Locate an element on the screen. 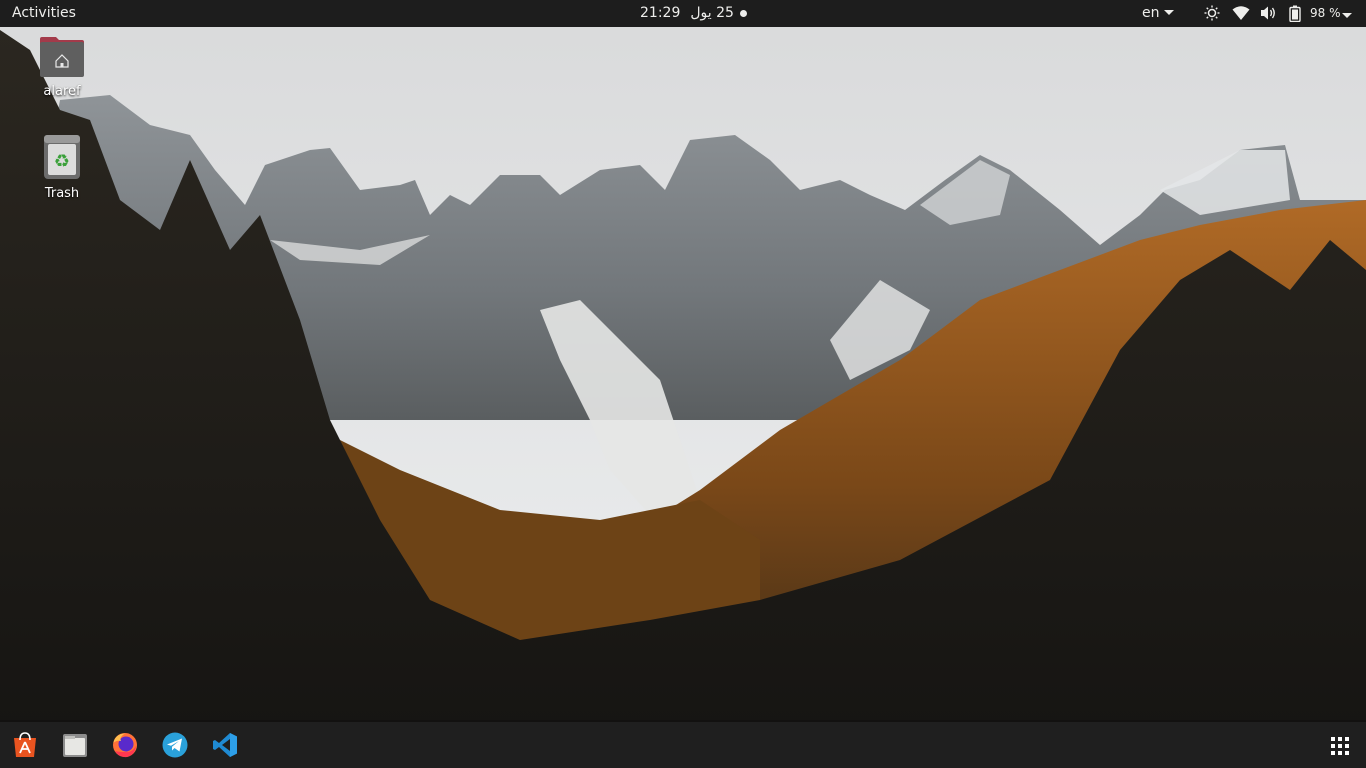 The image size is (1366, 768). trash-icon: ♻ is located at coordinates (62, 157).